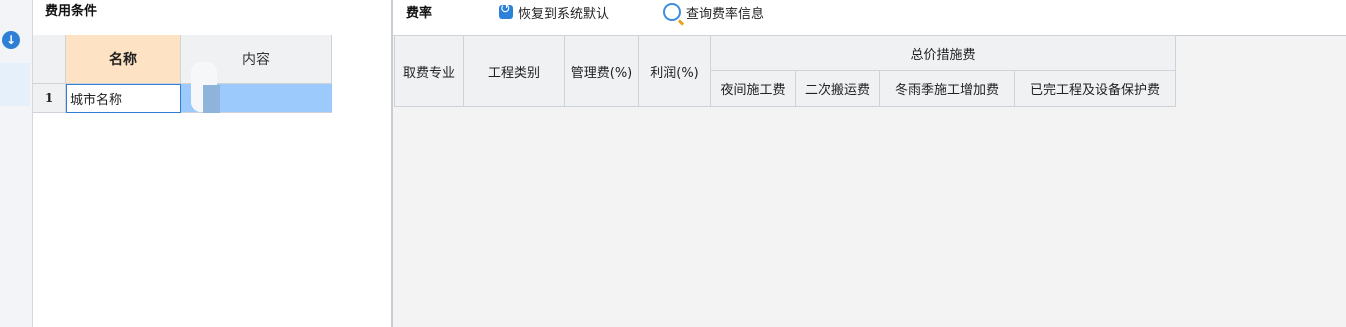  What do you see at coordinates (506, 10) in the screenshot?
I see `restore-icon` at bounding box center [506, 10].